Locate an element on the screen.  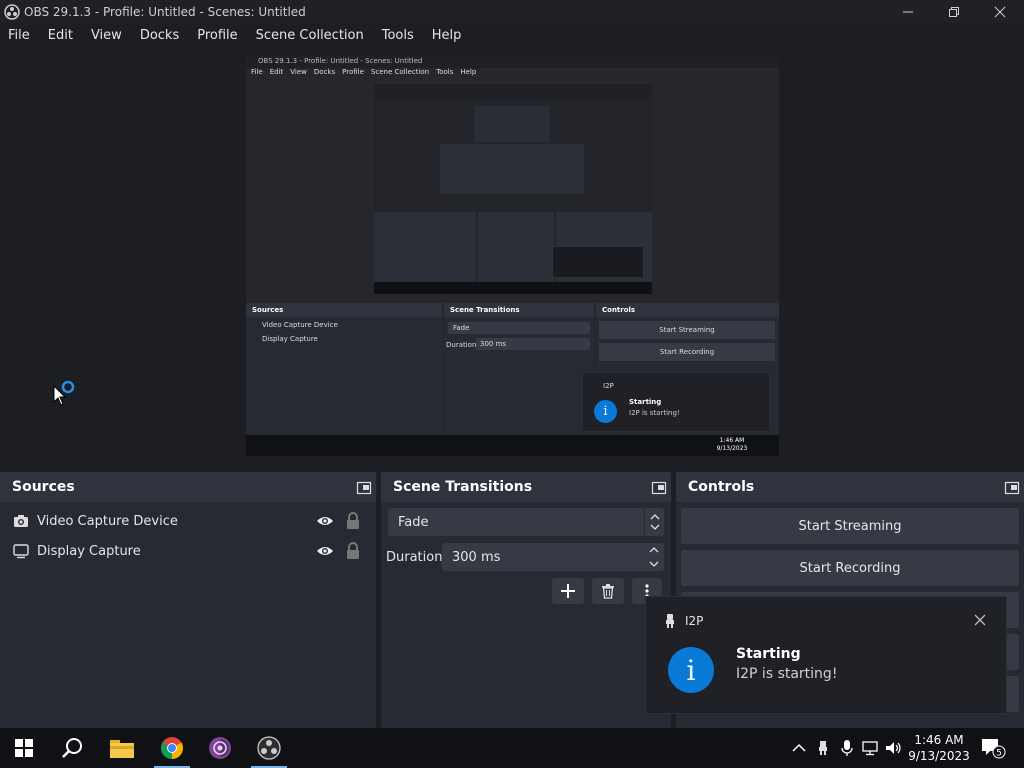
tor-browser-icon is located at coordinates (220, 748).